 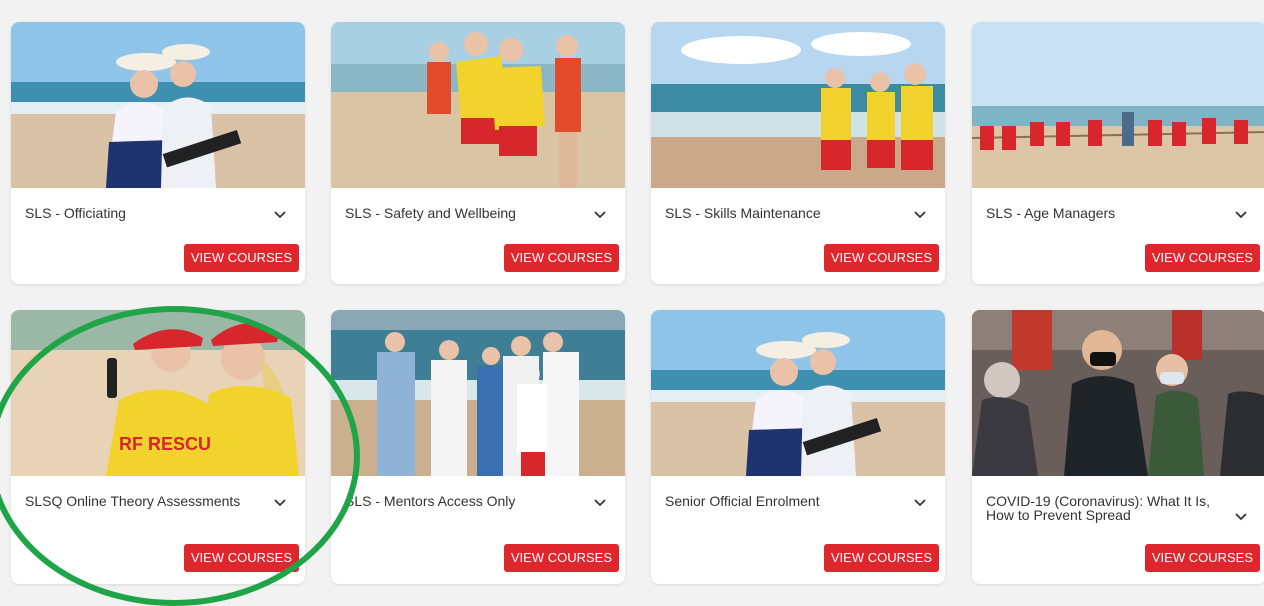 I want to click on course-card: SLS - Skills Maintenance VIEW COURSES, so click(x=798, y=153).